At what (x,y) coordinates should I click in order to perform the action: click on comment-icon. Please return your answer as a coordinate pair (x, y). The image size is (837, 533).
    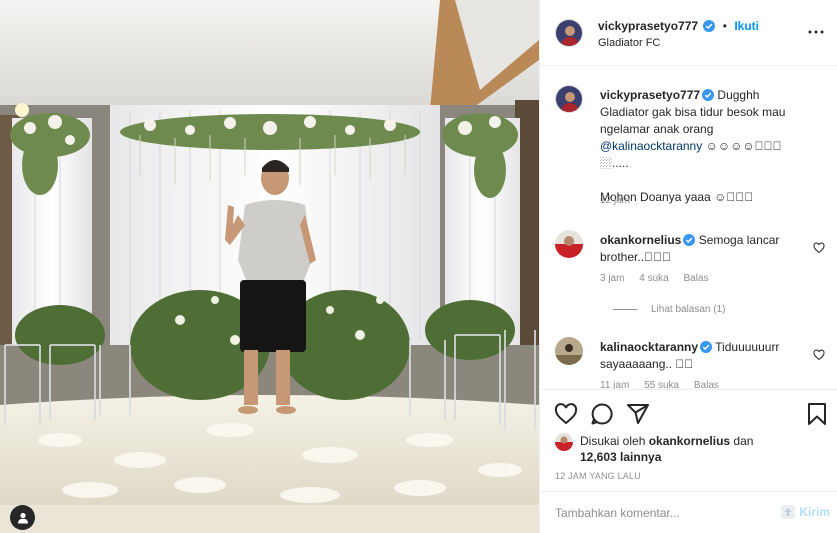
    Looking at the image, I should click on (602, 414).